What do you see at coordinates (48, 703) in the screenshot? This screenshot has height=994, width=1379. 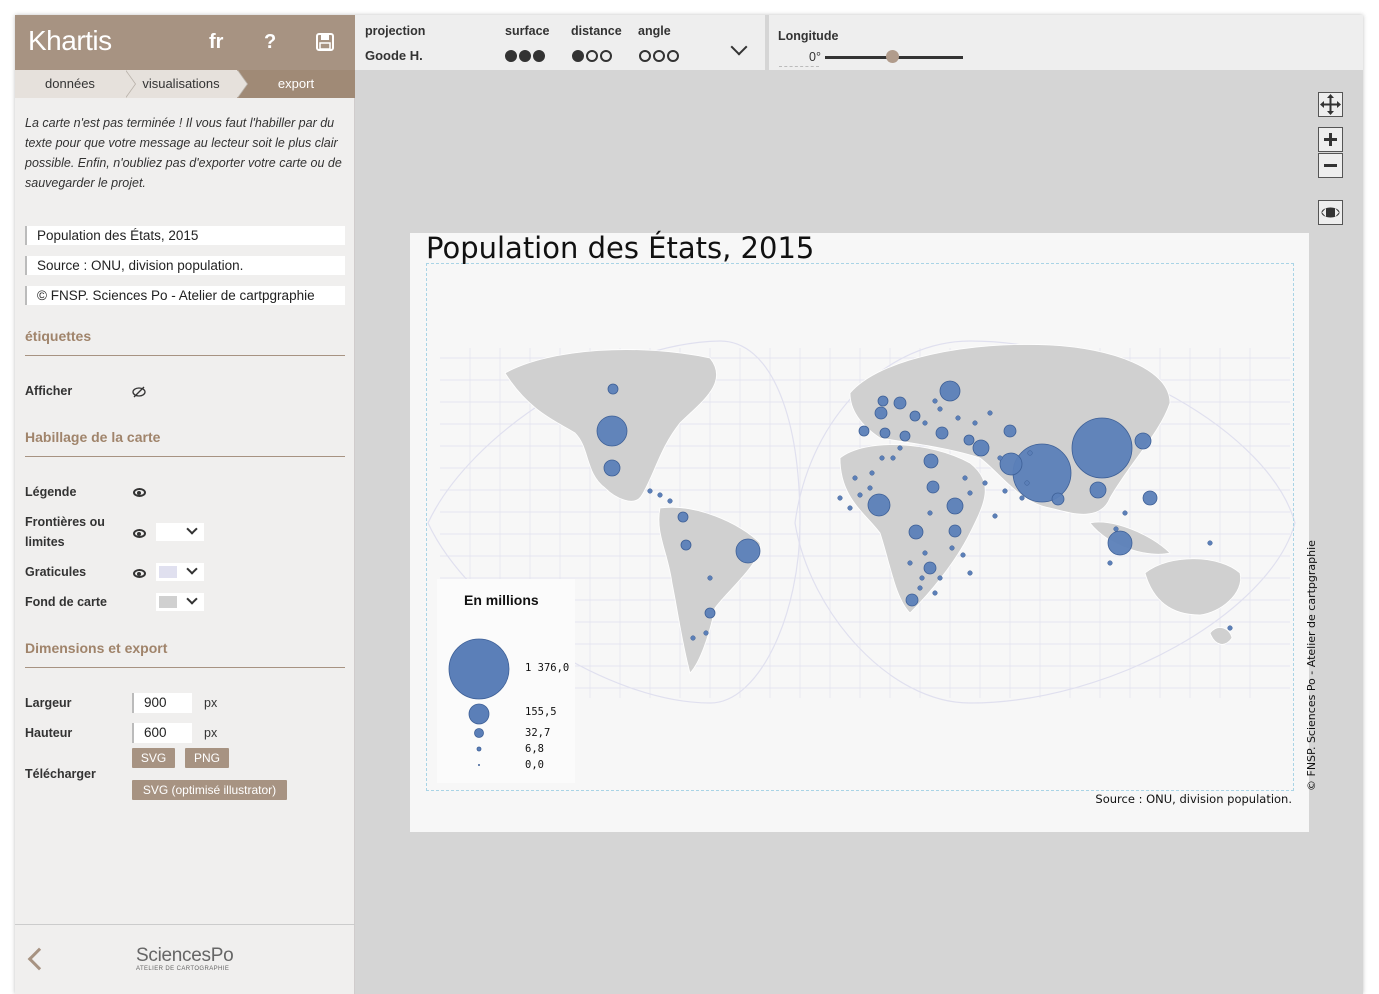 I see `width-label: Largeur` at bounding box center [48, 703].